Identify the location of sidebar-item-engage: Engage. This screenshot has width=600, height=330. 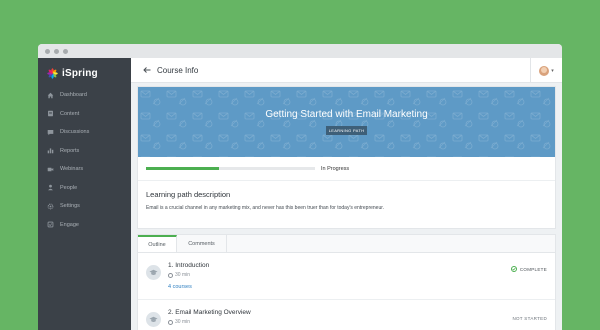
(84, 225).